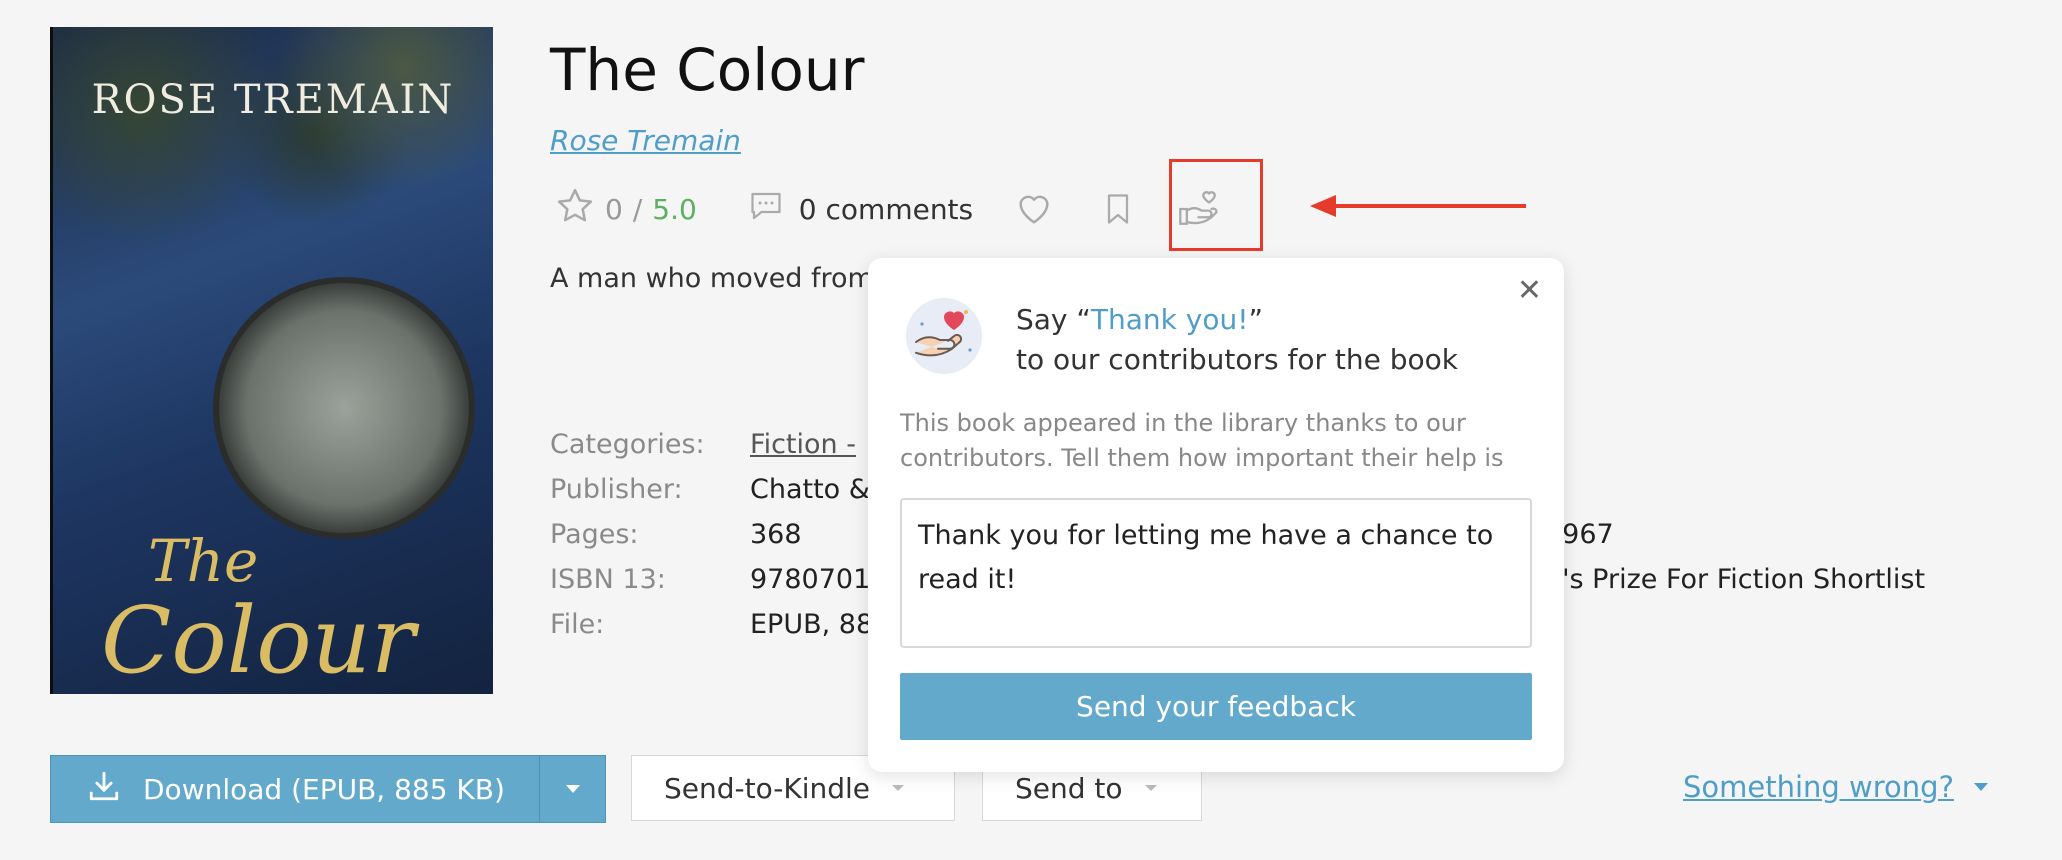  What do you see at coordinates (203, 561) in the screenshot?
I see `cover-title-line1: The` at bounding box center [203, 561].